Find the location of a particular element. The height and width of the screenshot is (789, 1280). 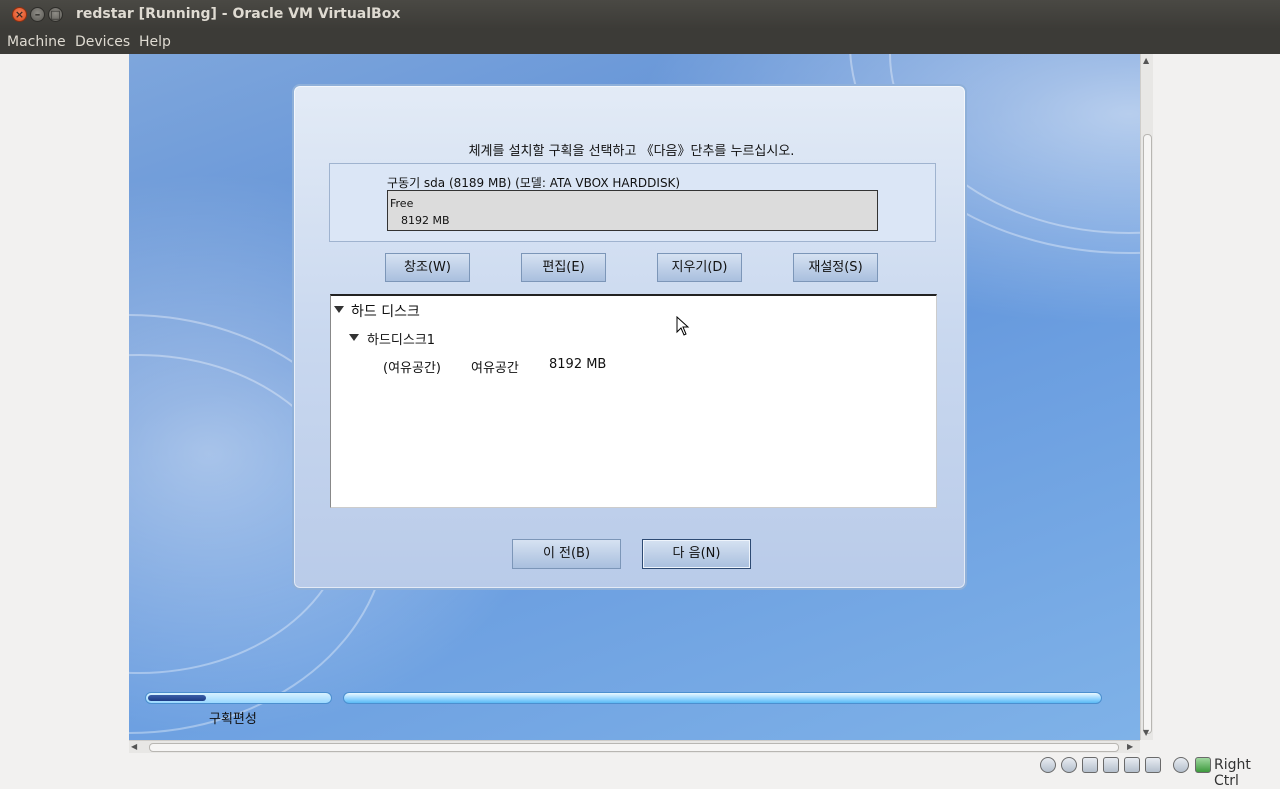

scroll-left-icon: ◀ is located at coordinates (134, 746).